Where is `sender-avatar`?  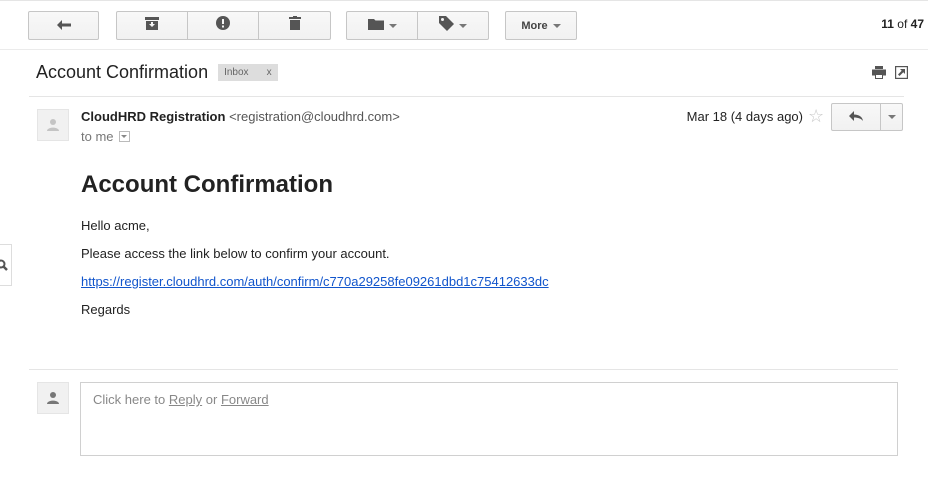 sender-avatar is located at coordinates (53, 125).